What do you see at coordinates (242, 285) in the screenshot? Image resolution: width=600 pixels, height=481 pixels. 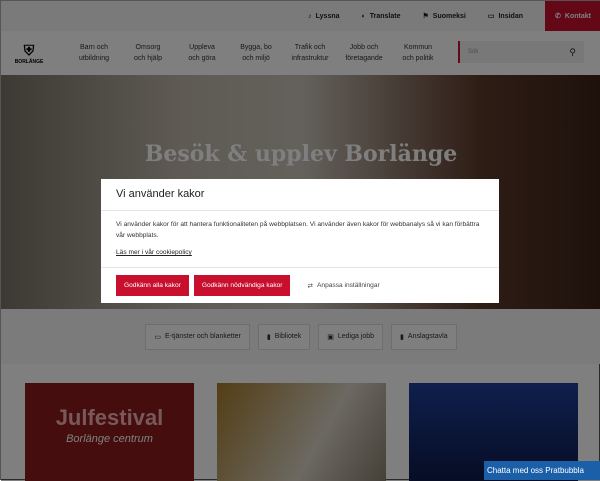 I see `accept-necessary-button: Godkänn nödvändiga kakor` at bounding box center [242, 285].